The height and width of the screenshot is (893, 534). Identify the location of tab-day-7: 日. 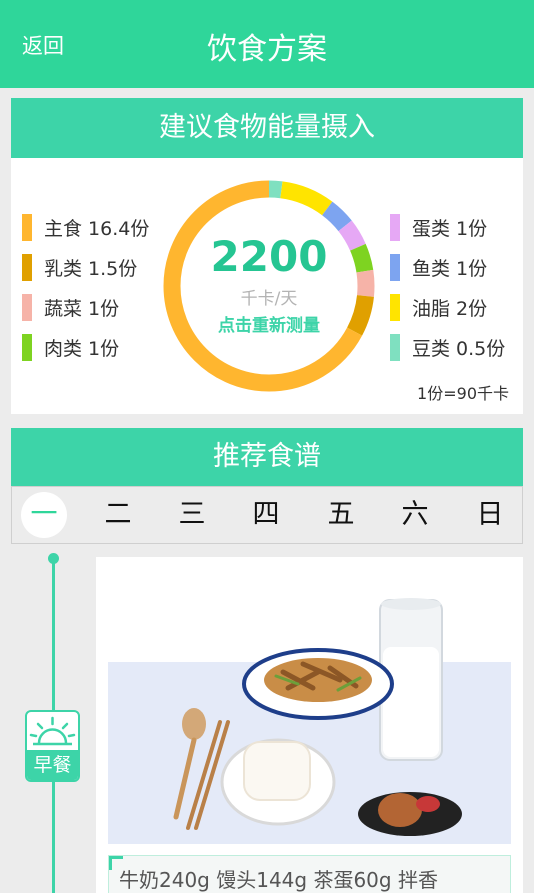
(490, 515).